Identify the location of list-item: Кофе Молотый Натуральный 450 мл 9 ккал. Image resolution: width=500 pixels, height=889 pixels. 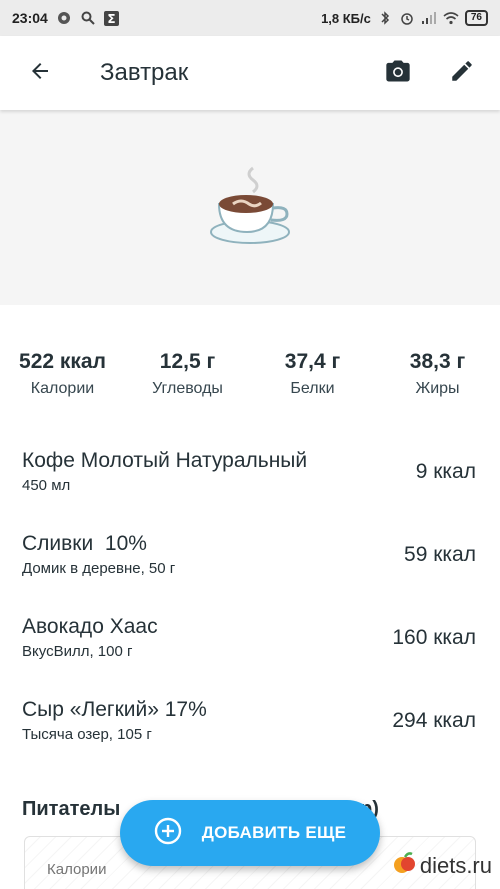
(250, 471).